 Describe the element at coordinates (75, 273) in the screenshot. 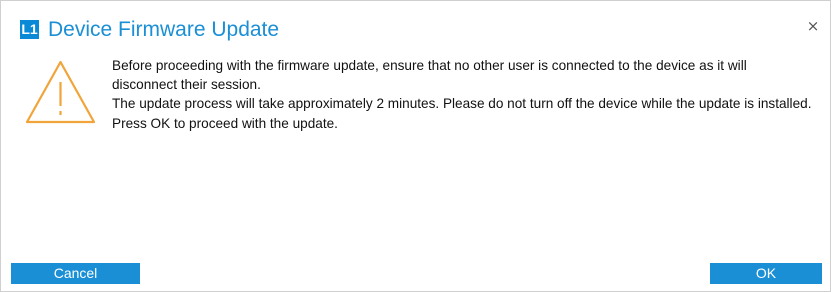

I see `cancel-button: Cancel` at that location.